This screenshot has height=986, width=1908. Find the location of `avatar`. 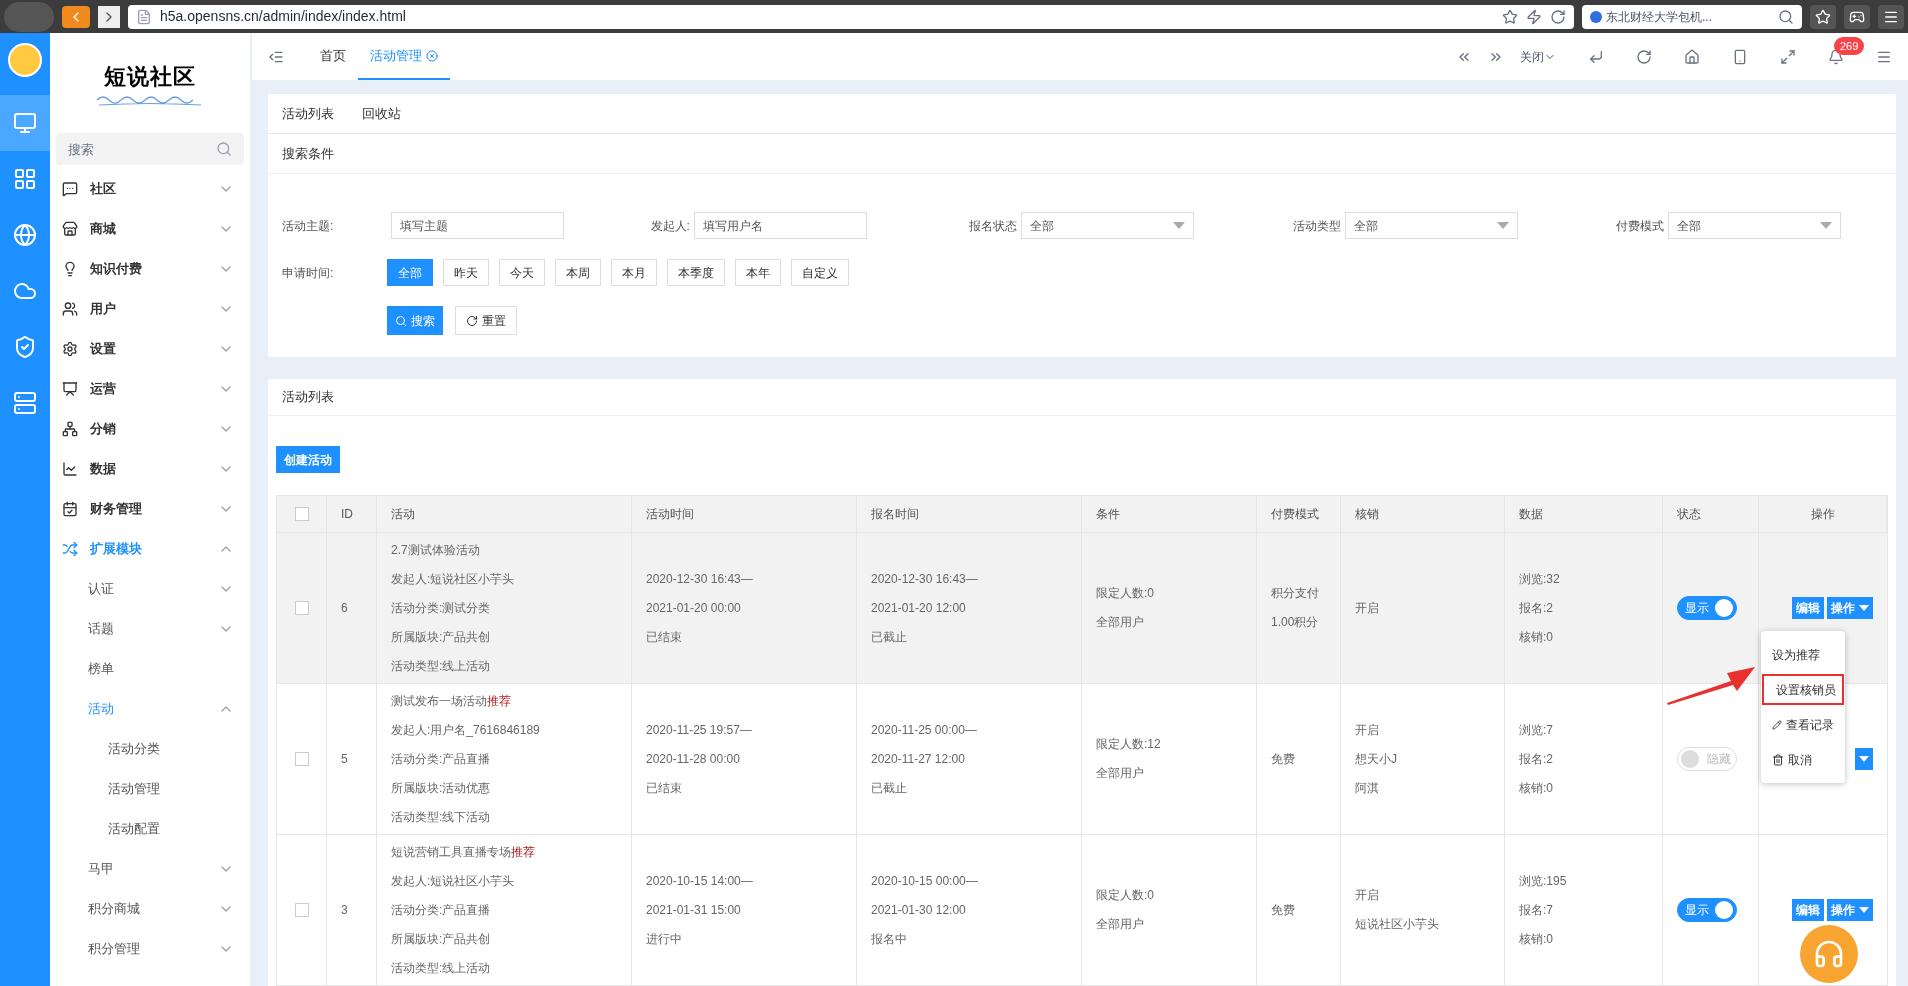

avatar is located at coordinates (25, 60).